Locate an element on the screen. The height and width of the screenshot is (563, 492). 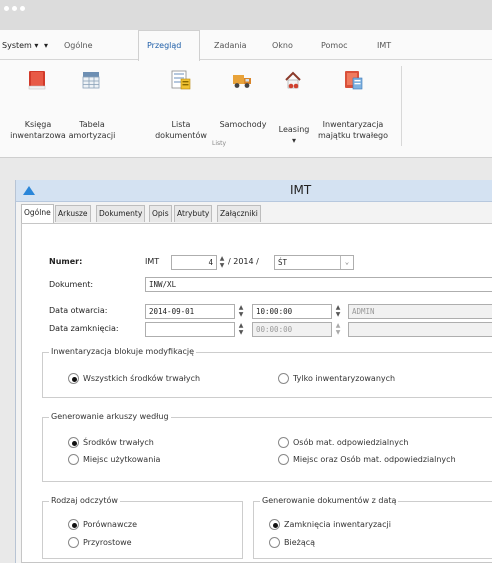
data-zamkniecia-label: Data zamknięcia: is located at coordinates (84, 328).